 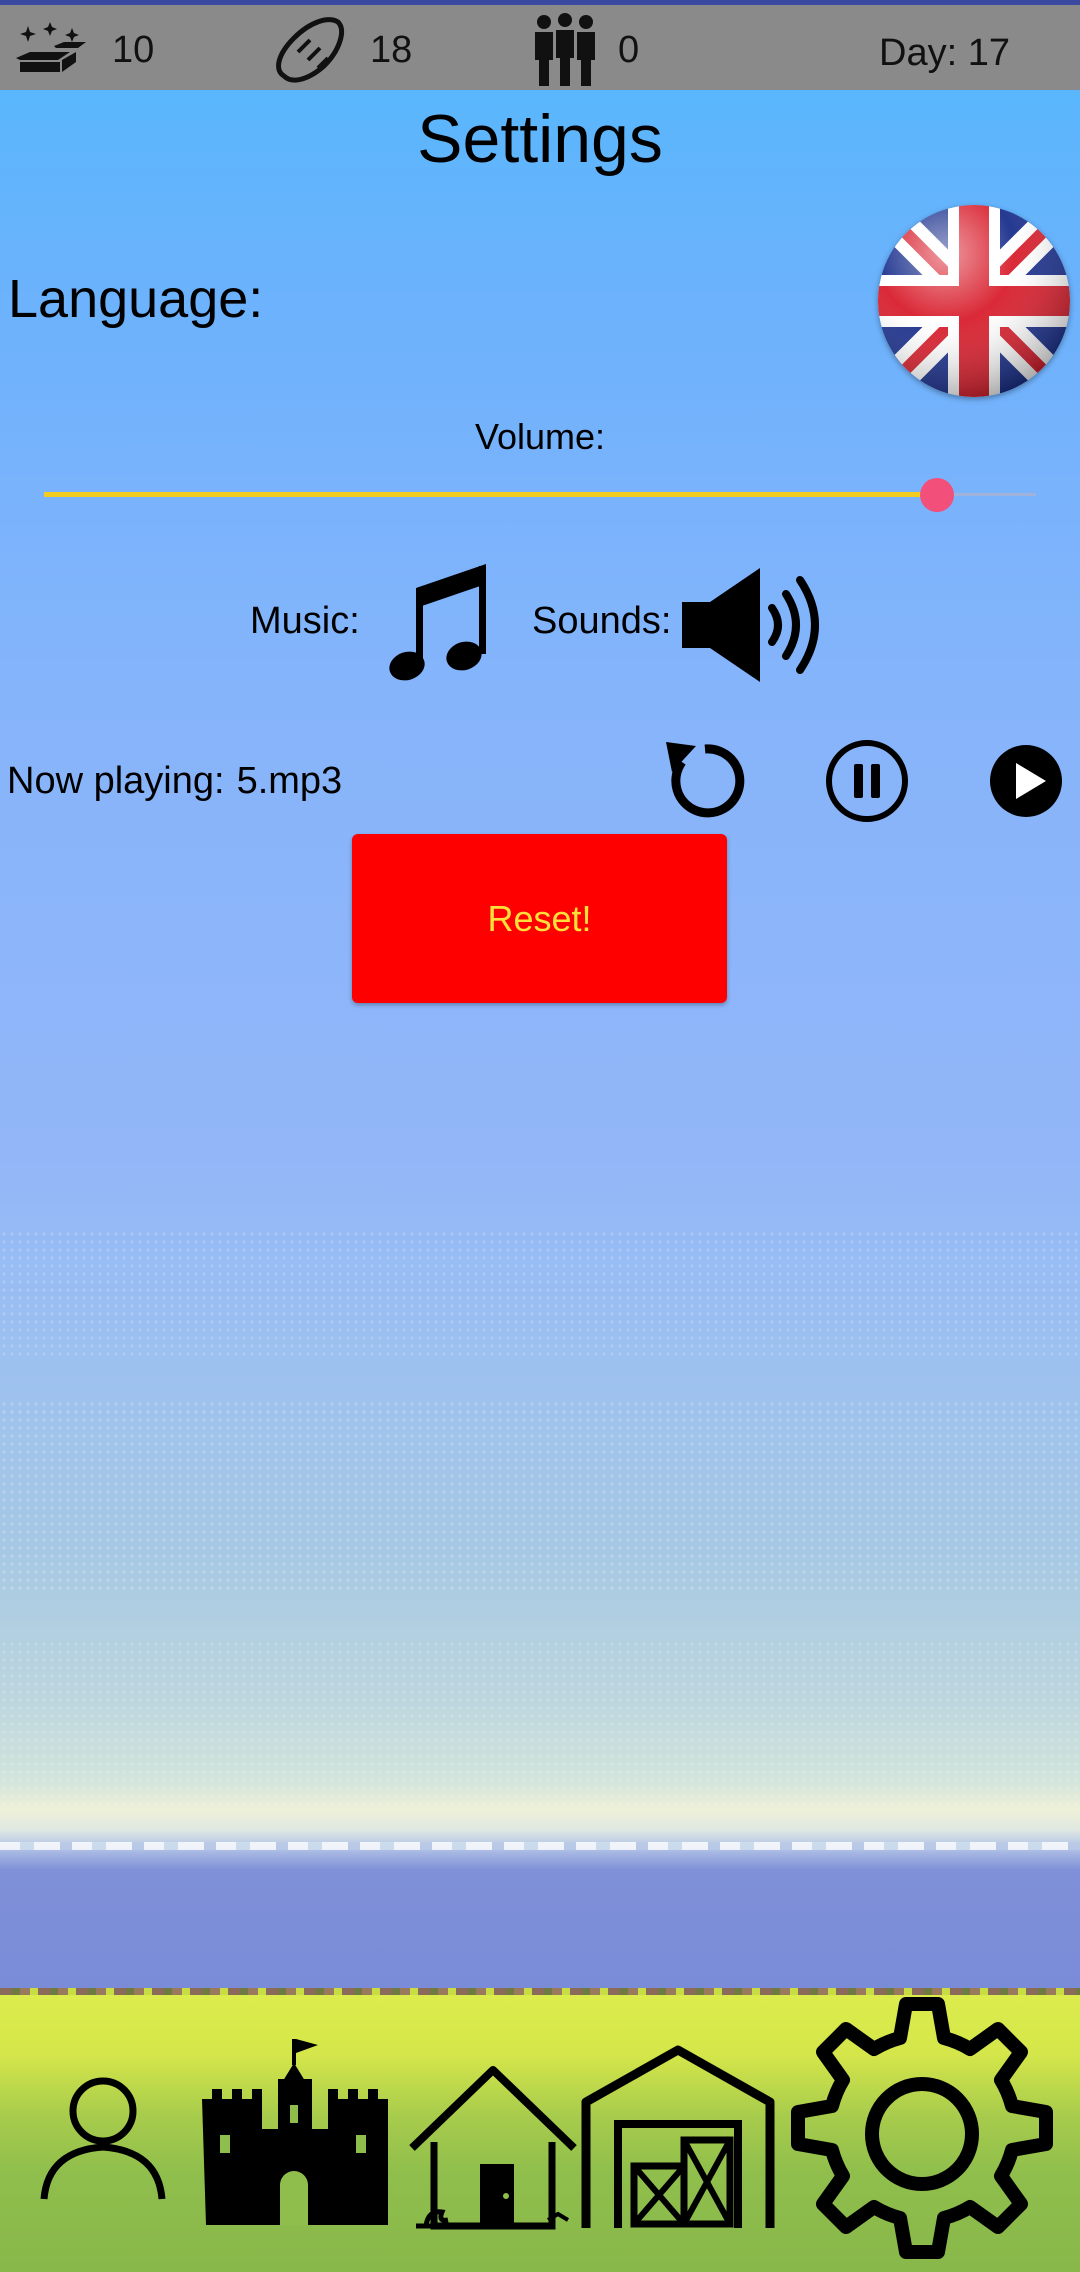 I want to click on volume-slider-fill, so click(x=490, y=494).